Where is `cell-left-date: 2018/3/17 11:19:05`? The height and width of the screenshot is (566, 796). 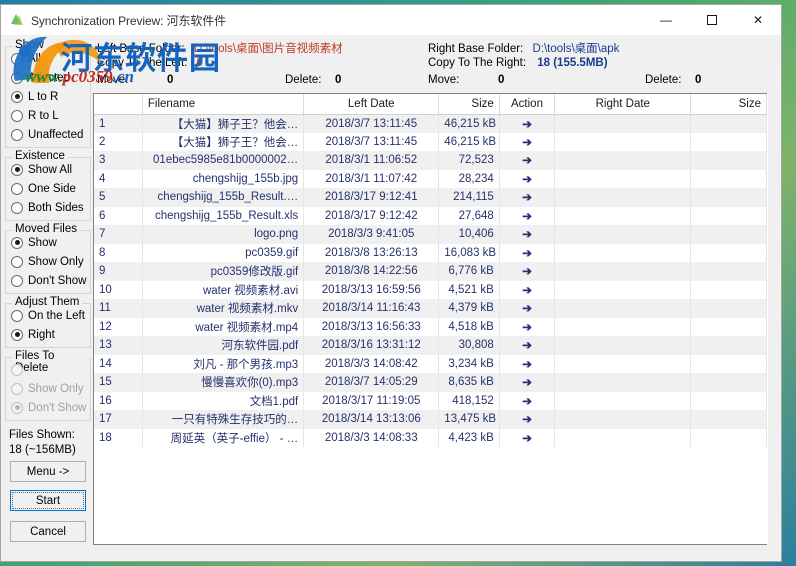
cell-left-date: 2018/3/17 11:19:05 is located at coordinates (371, 400).